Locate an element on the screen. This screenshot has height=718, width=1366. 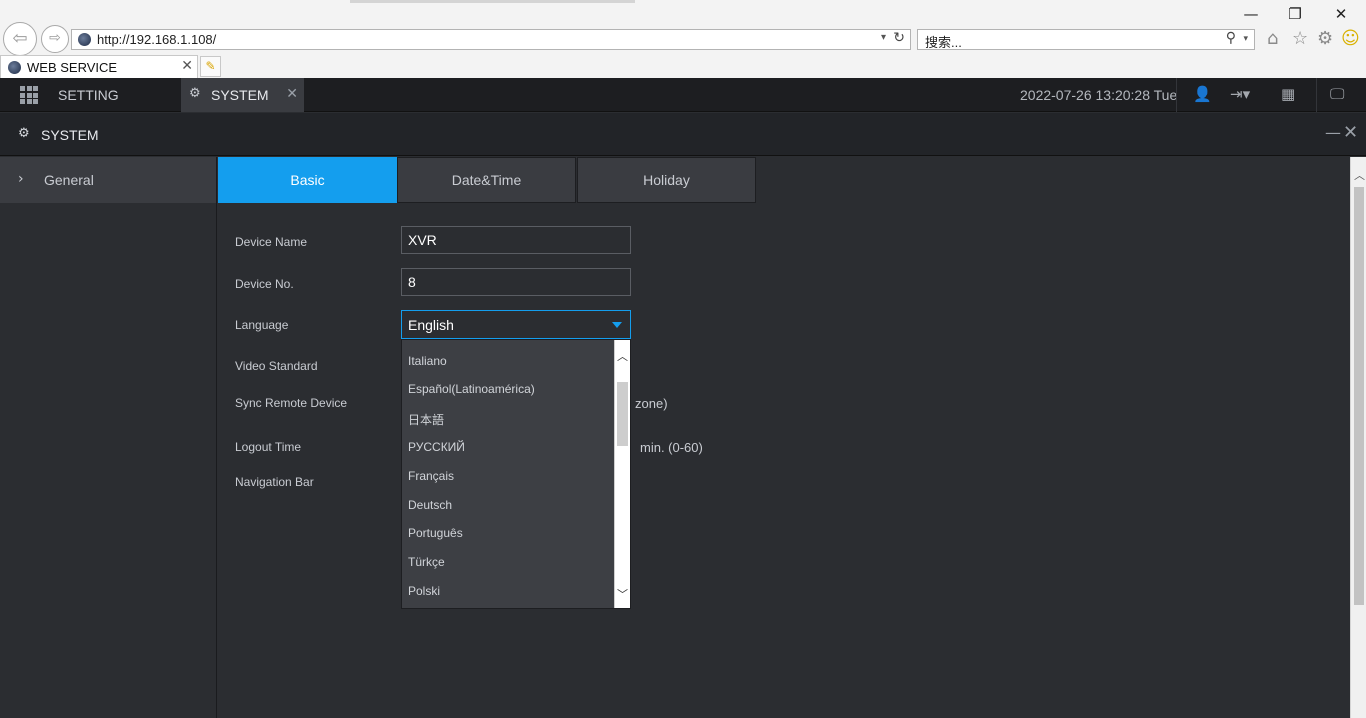
window-title: SYSTEM is located at coordinates (70, 135).